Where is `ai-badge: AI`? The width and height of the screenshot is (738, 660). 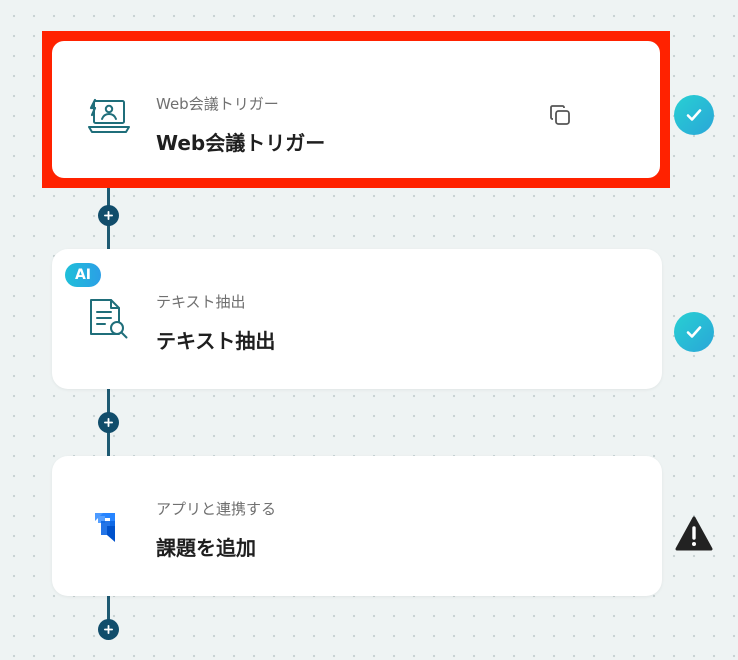
ai-badge: AI is located at coordinates (83, 275).